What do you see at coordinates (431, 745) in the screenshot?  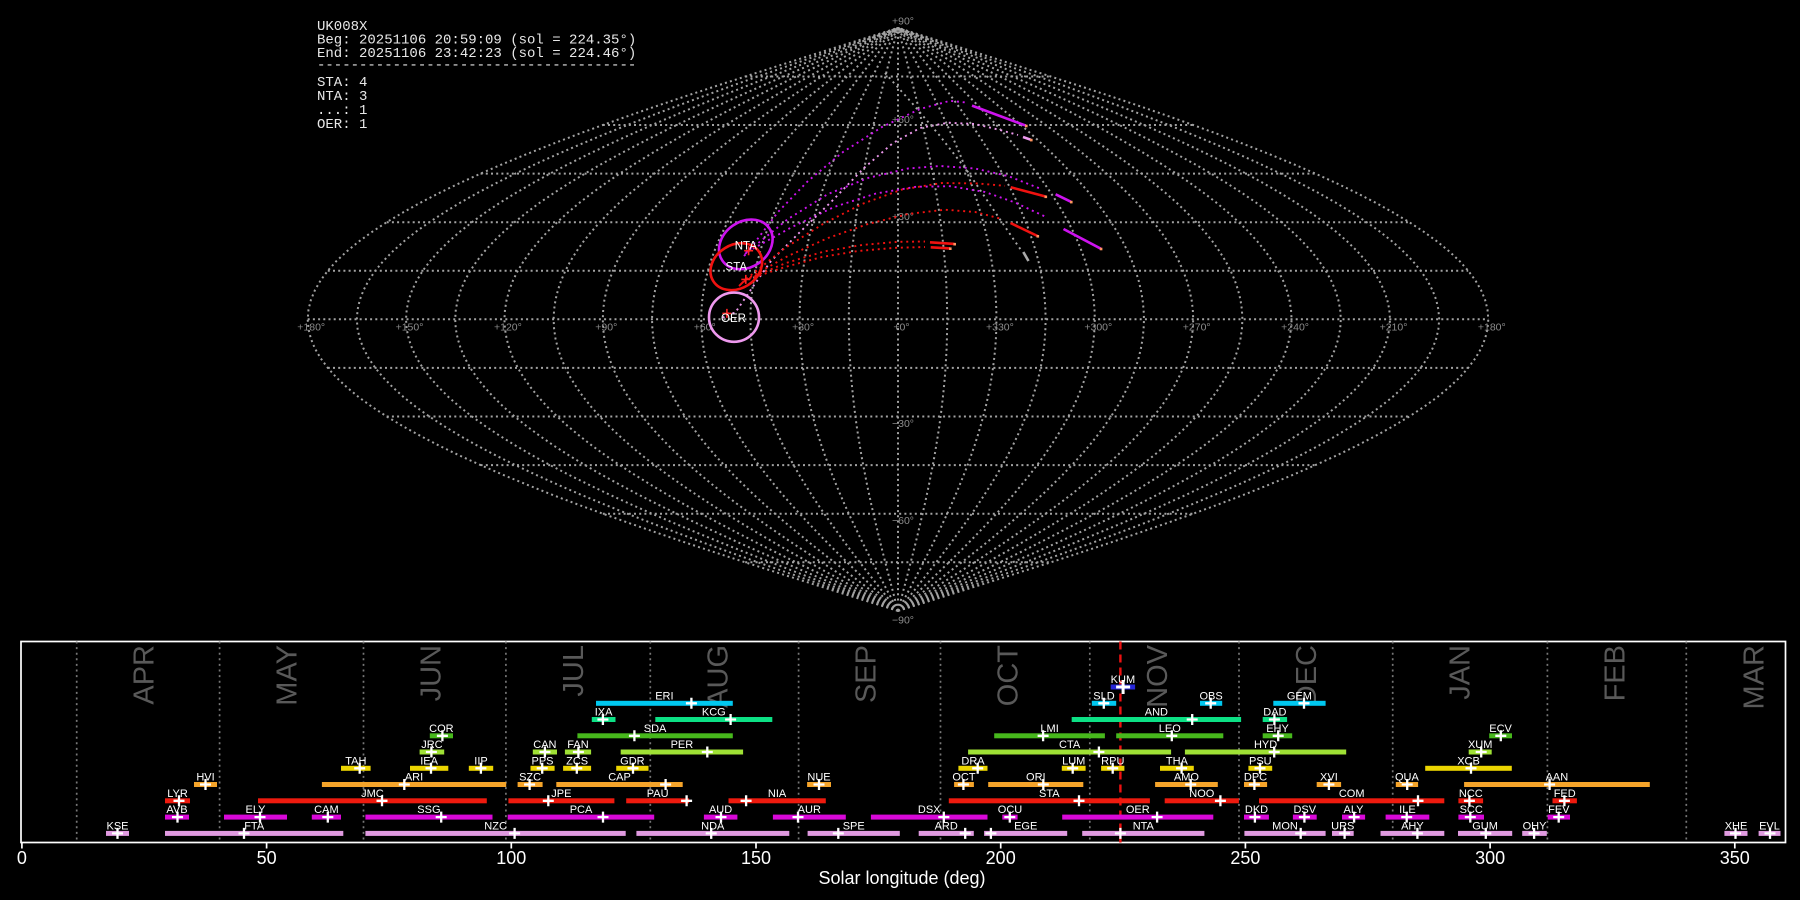 I see `svg-text: JRC` at bounding box center [431, 745].